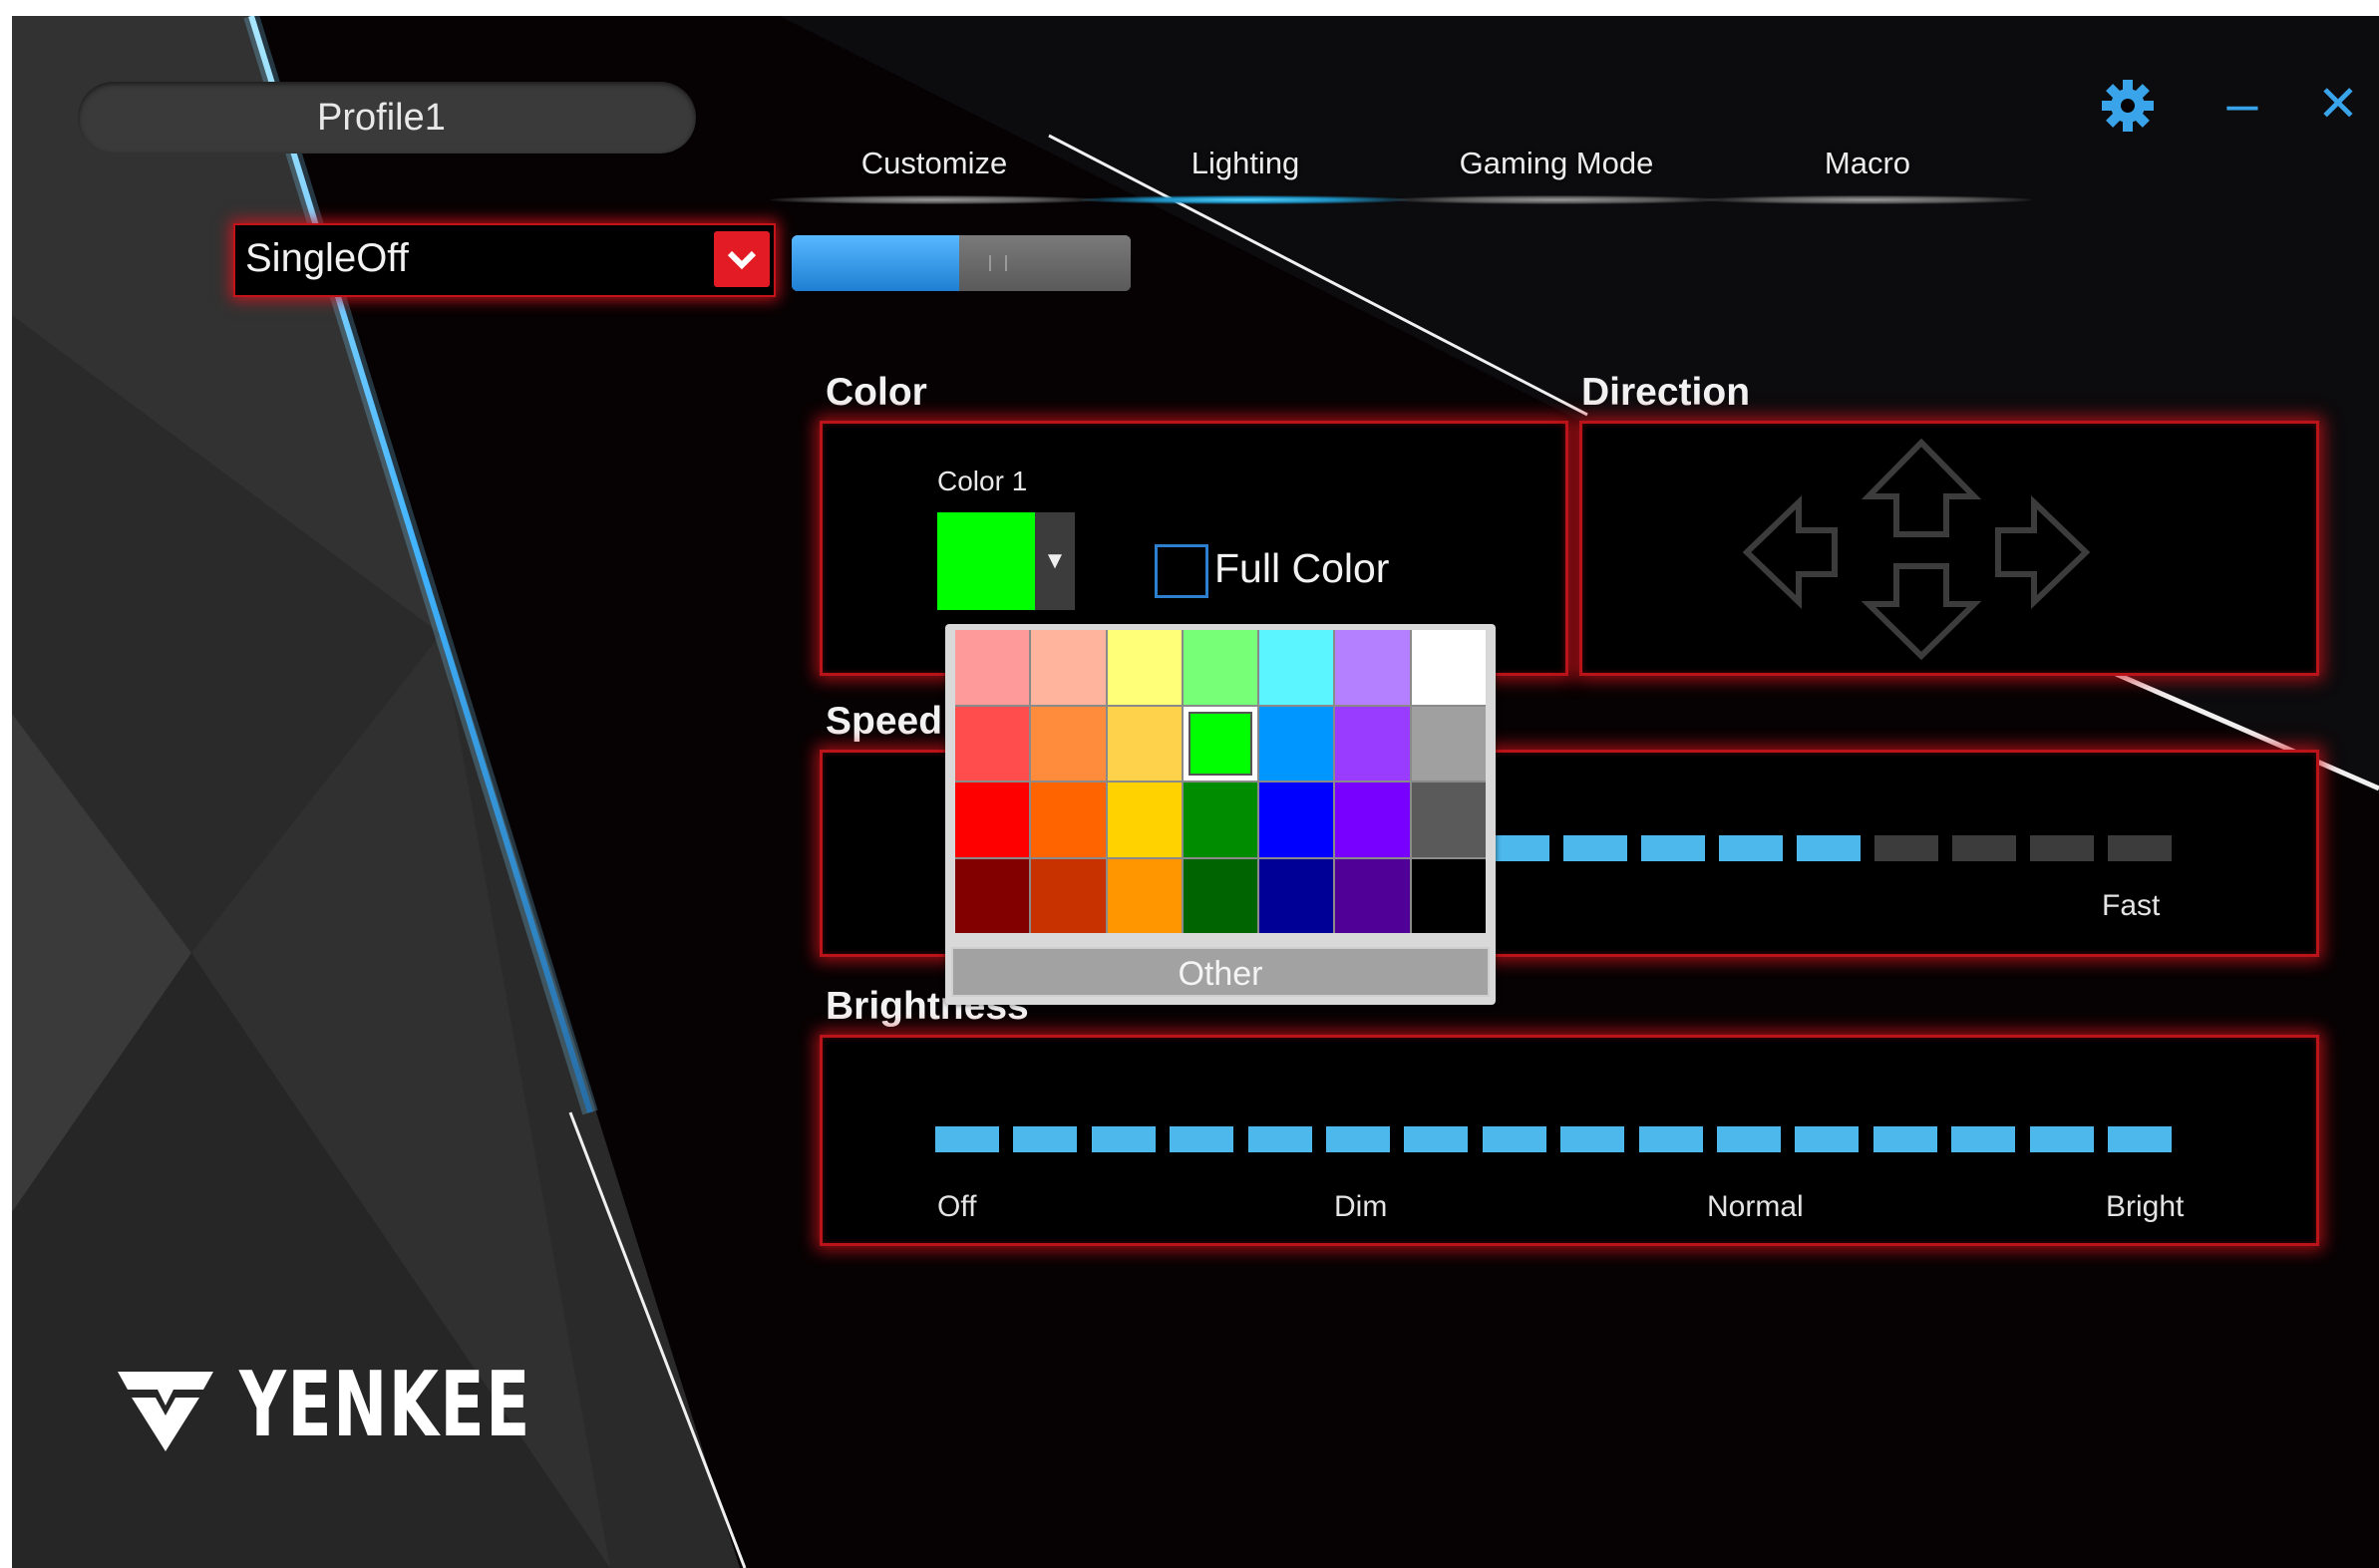  Describe the element at coordinates (1220, 972) in the screenshot. I see `other-color-button: Other` at that location.